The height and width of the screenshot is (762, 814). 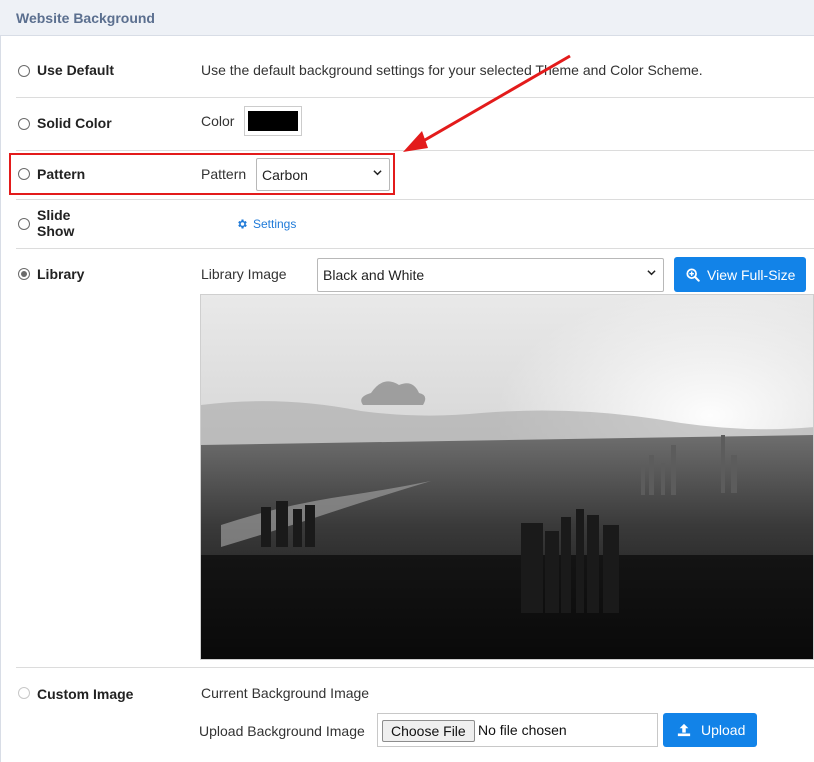 What do you see at coordinates (490, 275) in the screenshot?
I see `library-image-select: Black and White` at bounding box center [490, 275].